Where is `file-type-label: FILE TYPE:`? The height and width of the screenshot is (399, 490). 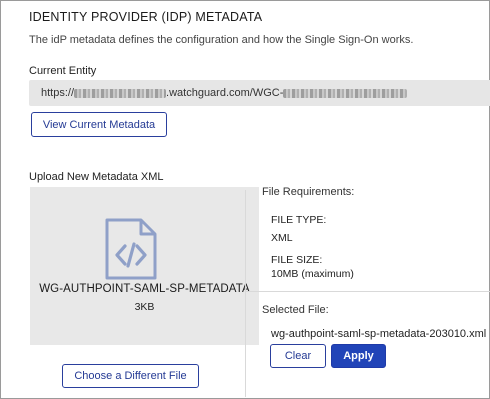 file-type-label: FILE TYPE: is located at coordinates (299, 220).